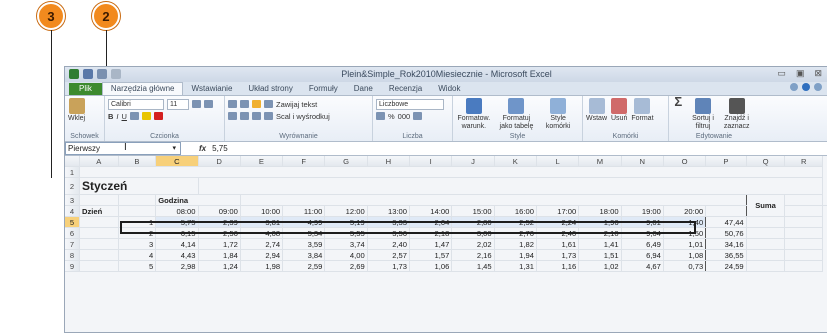 The image size is (827, 333). What do you see at coordinates (642, 222) in the screenshot?
I see `value-cell: 9,01` at bounding box center [642, 222].